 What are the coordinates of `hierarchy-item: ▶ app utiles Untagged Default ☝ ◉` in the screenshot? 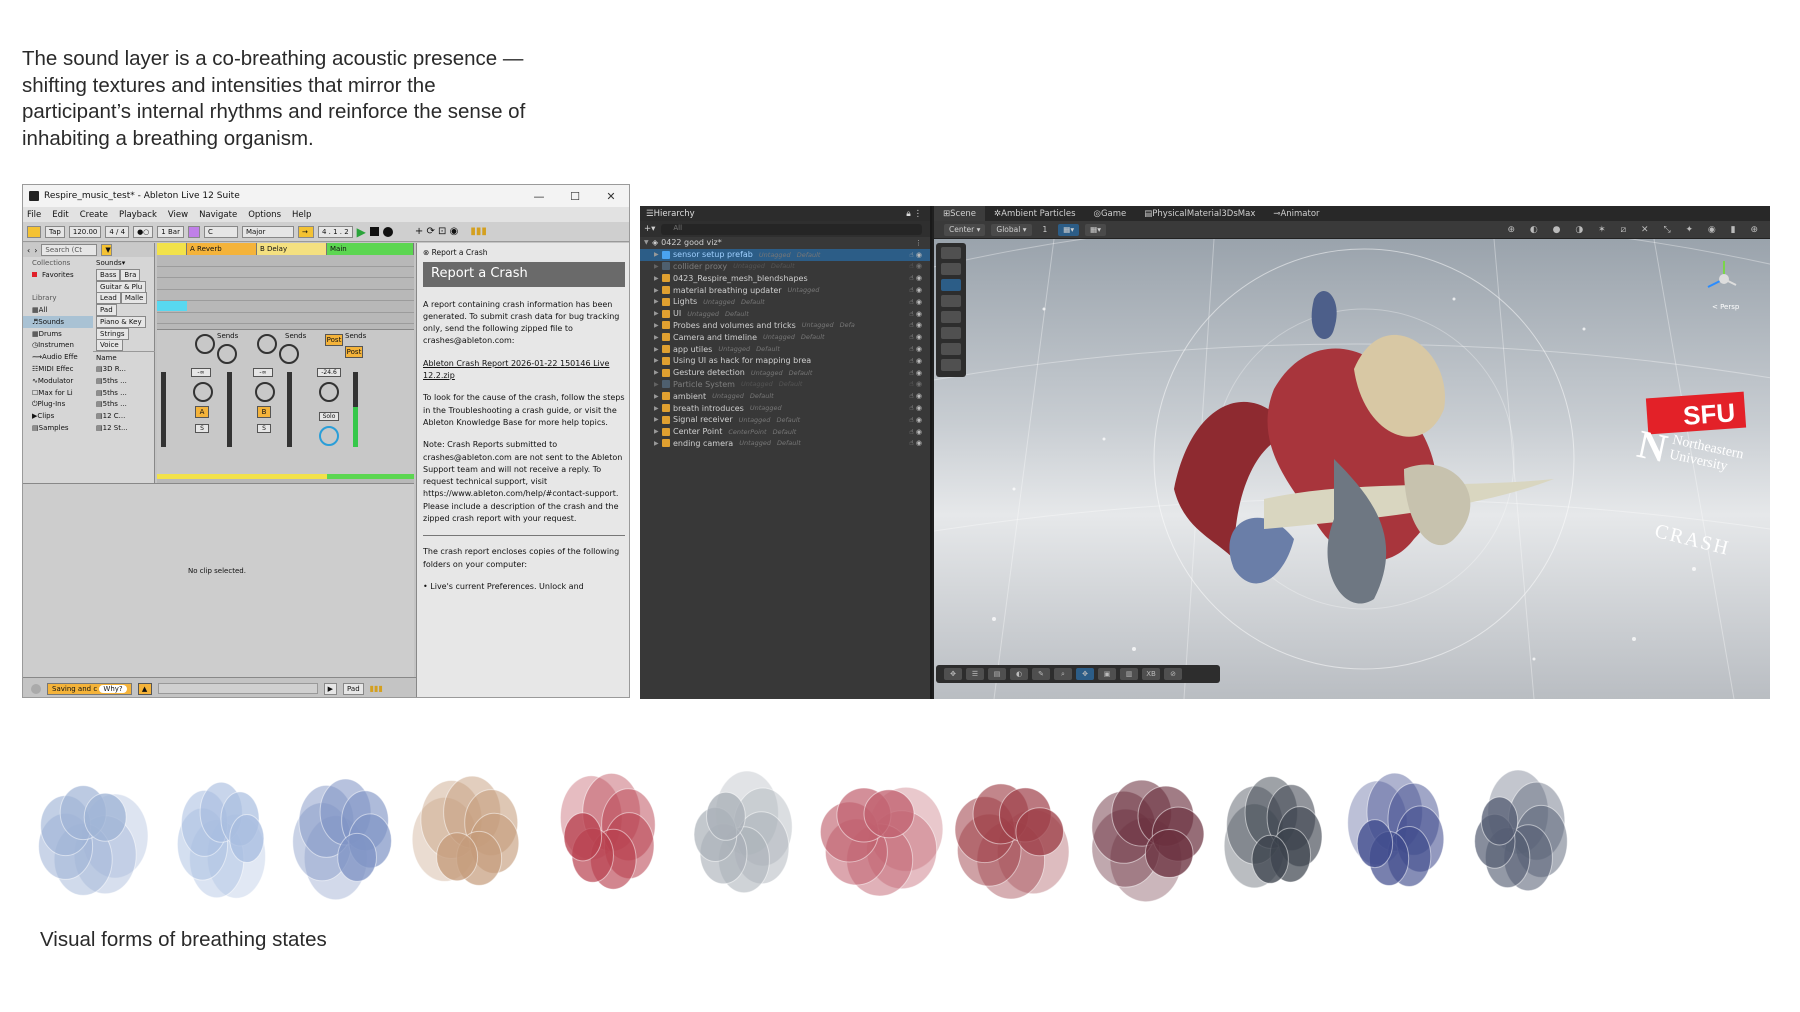 It's located at (785, 349).